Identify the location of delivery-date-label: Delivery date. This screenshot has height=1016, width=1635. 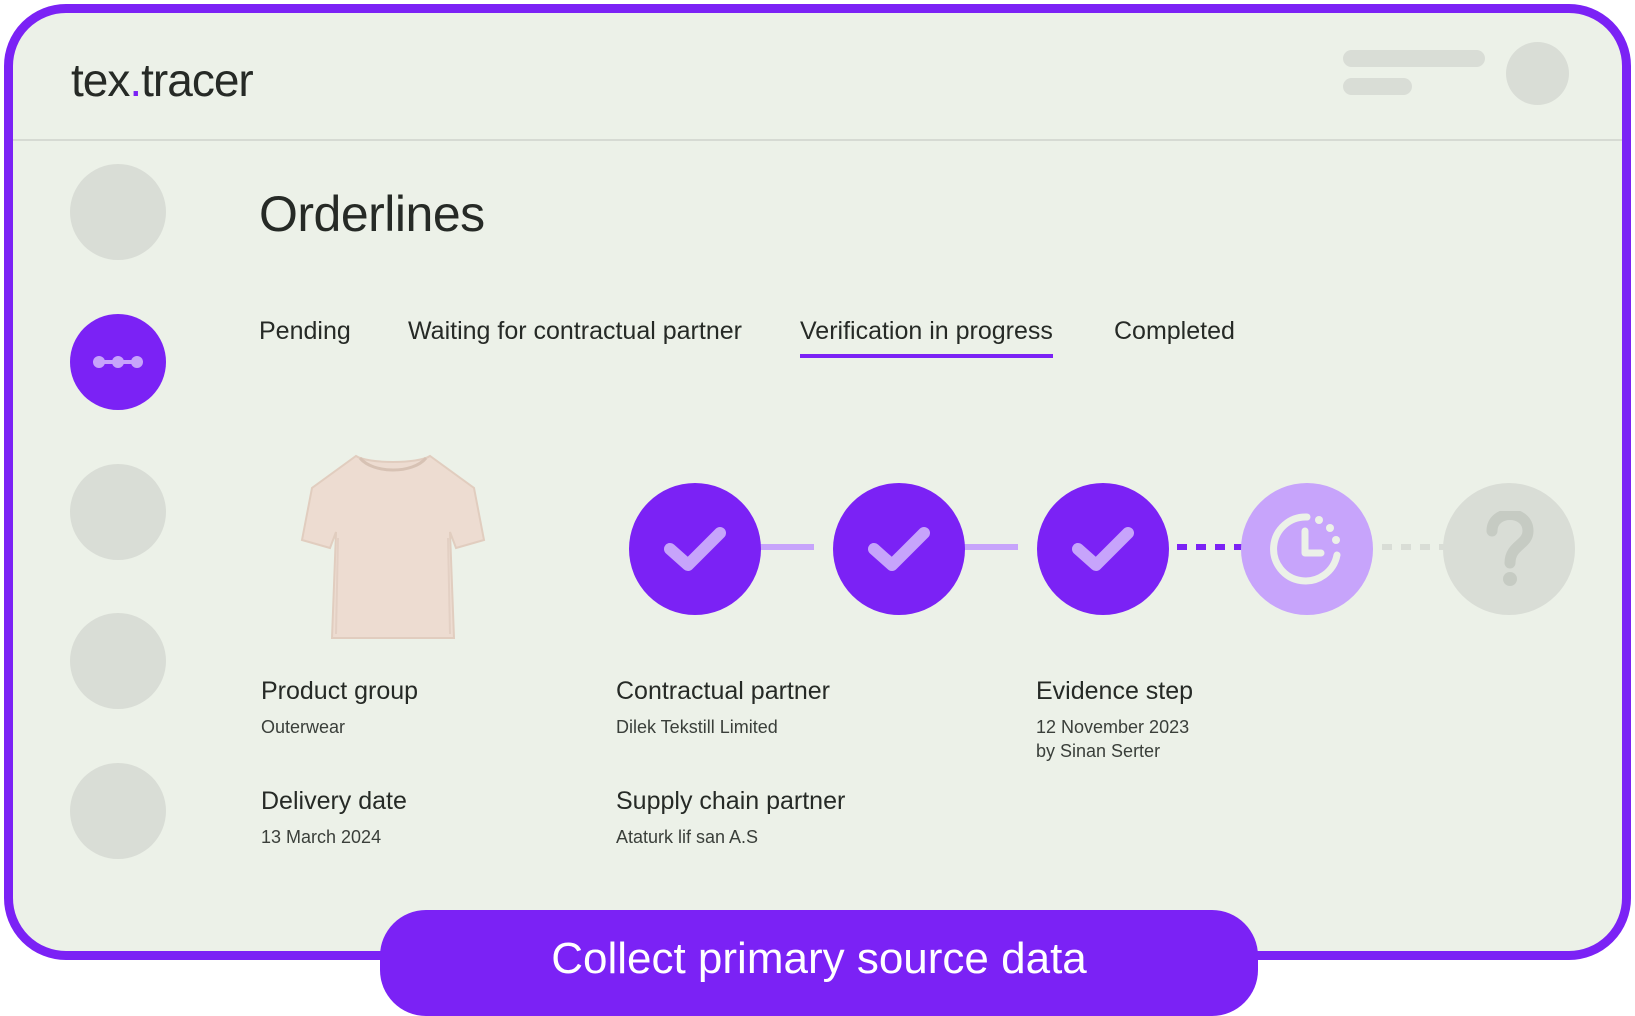
(334, 801).